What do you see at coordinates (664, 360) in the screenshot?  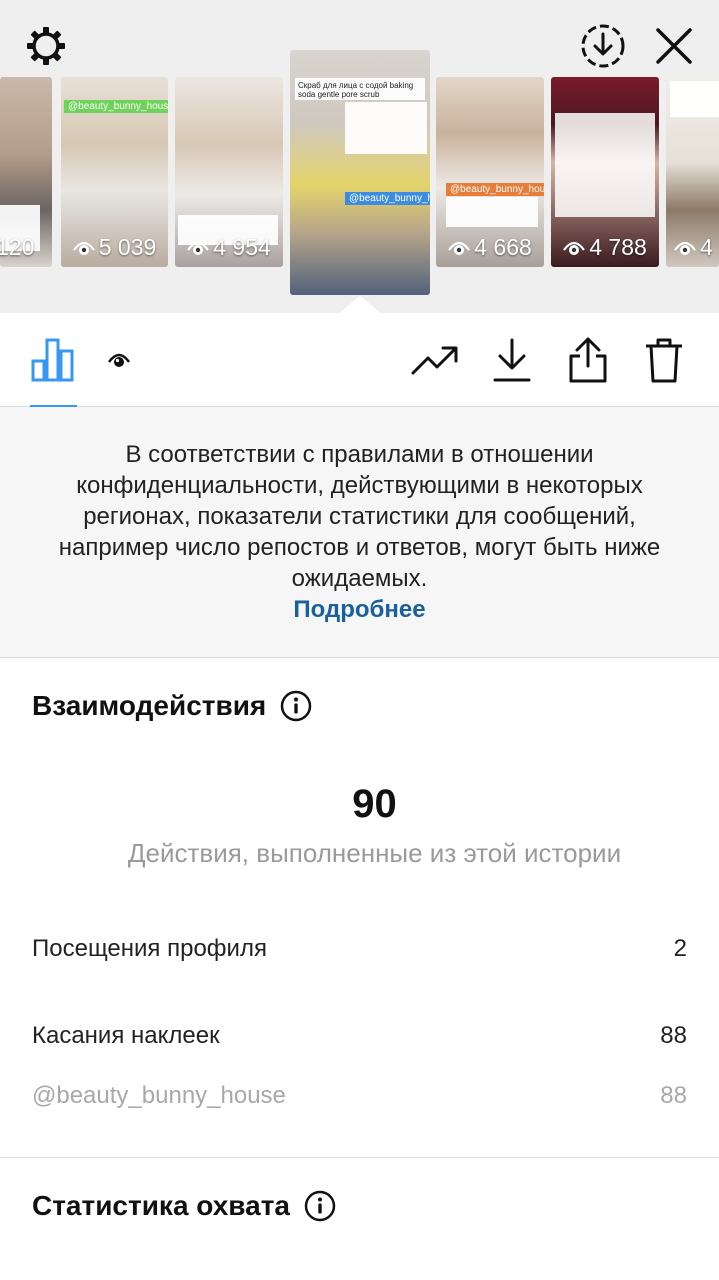 I see `trash-icon` at bounding box center [664, 360].